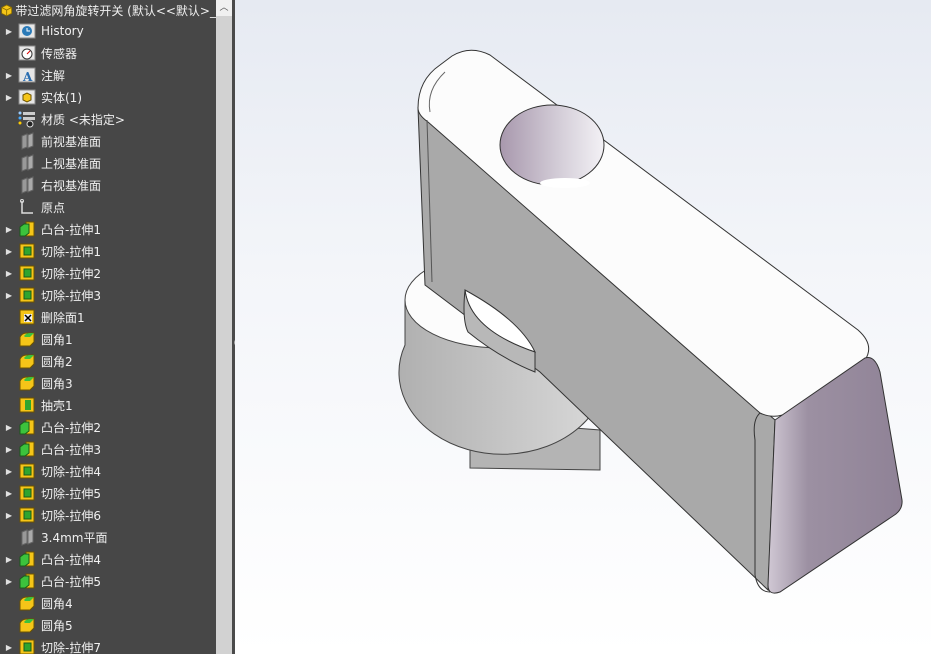  Describe the element at coordinates (57, 405) in the screenshot. I see `tree-item-label: 抽壳1` at that location.